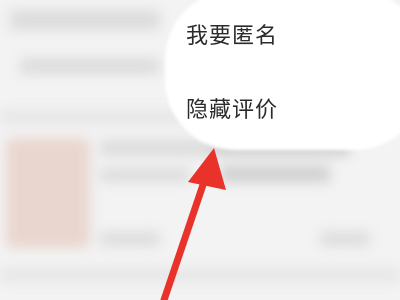 The height and width of the screenshot is (300, 400). I want to click on bg-price-line, so click(345, 239).